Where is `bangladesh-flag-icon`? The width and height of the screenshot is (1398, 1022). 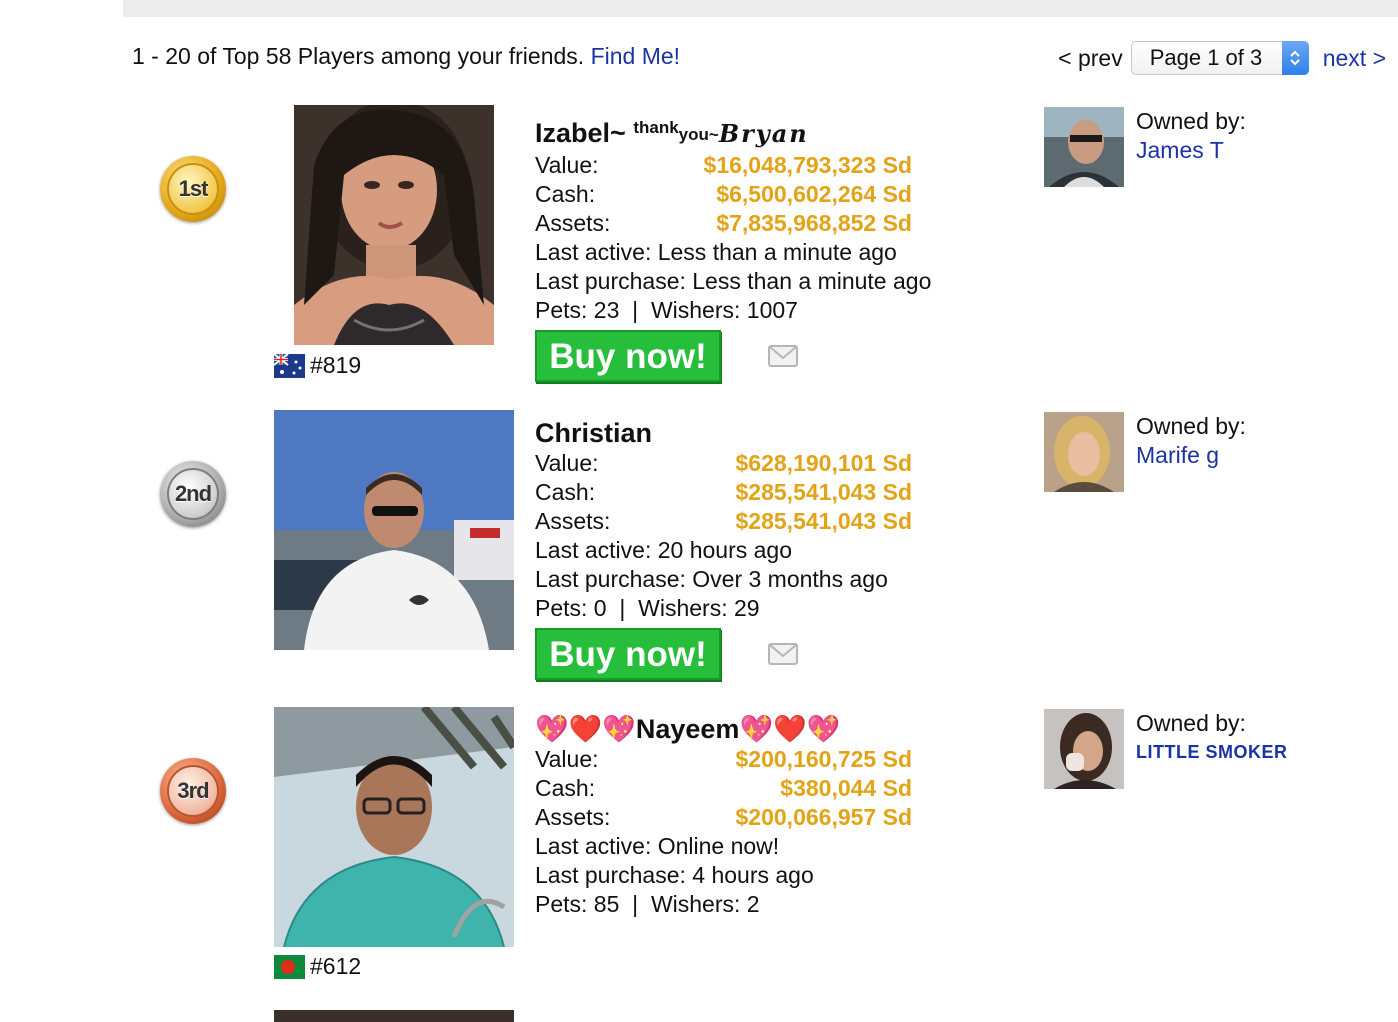 bangladesh-flag-icon is located at coordinates (289, 966).